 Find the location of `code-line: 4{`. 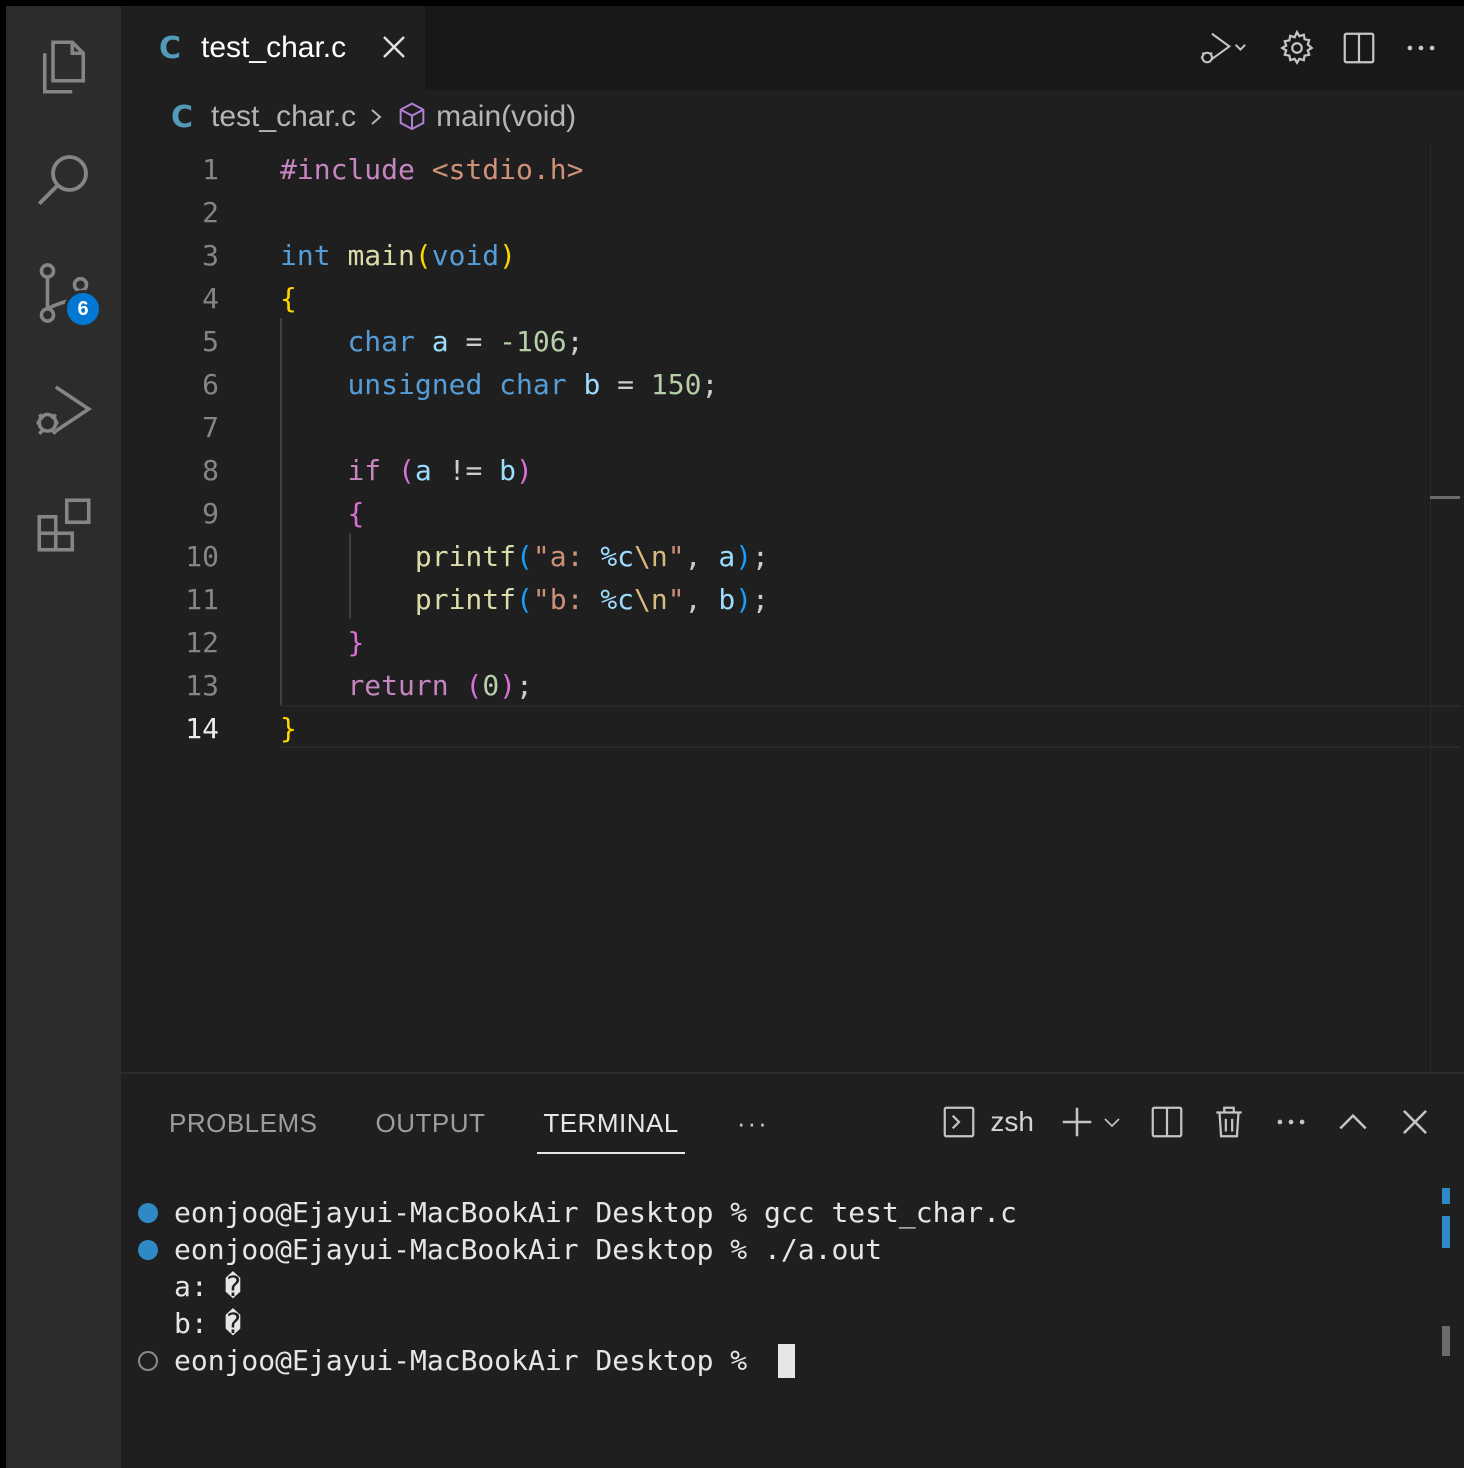

code-line: 4{ is located at coordinates (792, 298).